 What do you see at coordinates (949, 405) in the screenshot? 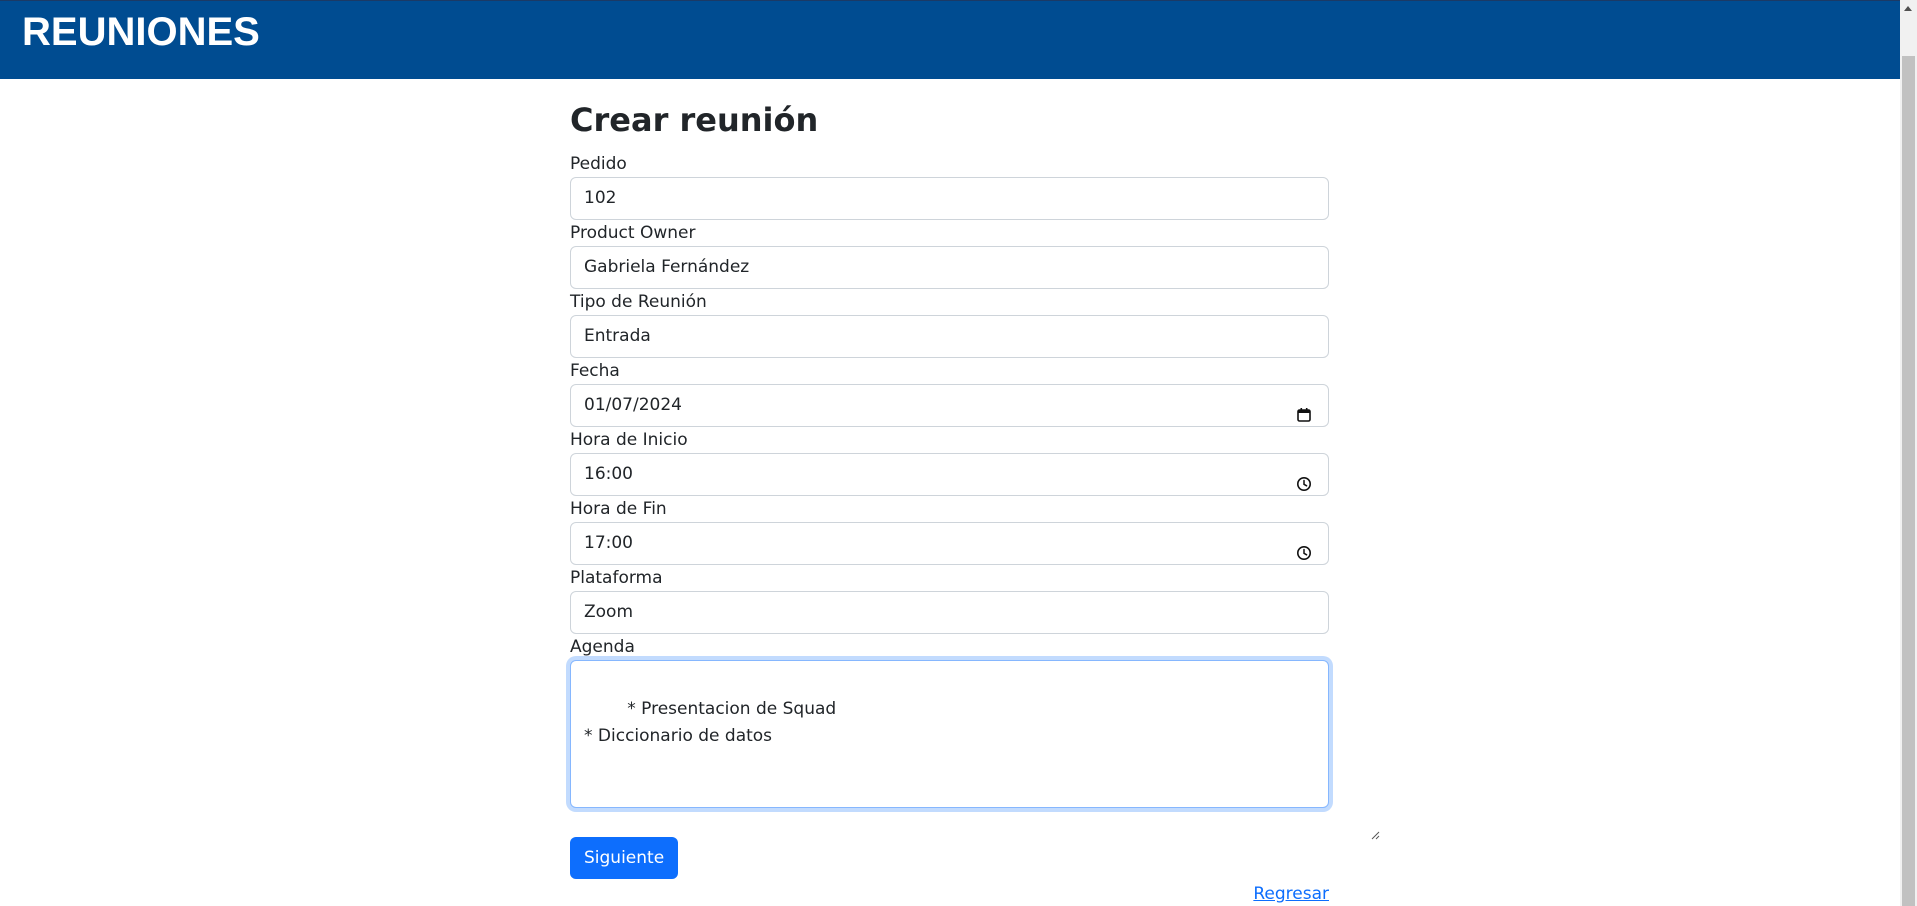
I see `fecha-input: 01/07/2024` at bounding box center [949, 405].